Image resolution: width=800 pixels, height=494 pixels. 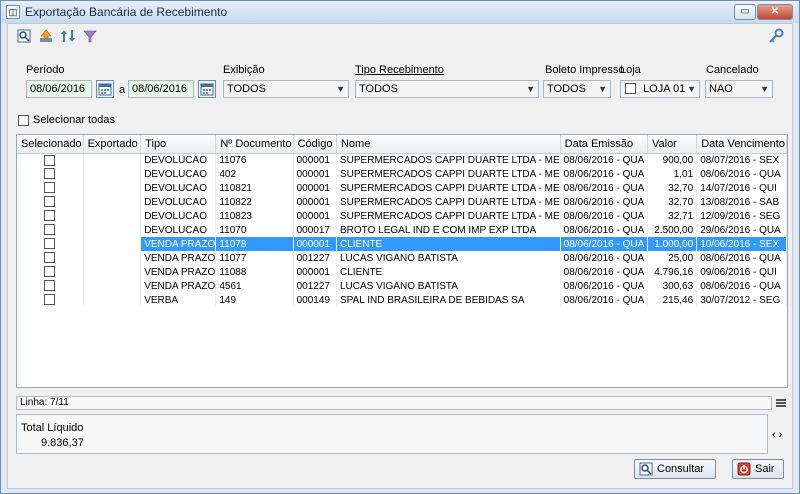 What do you see at coordinates (46, 36) in the screenshot?
I see `export-upload-icon` at bounding box center [46, 36].